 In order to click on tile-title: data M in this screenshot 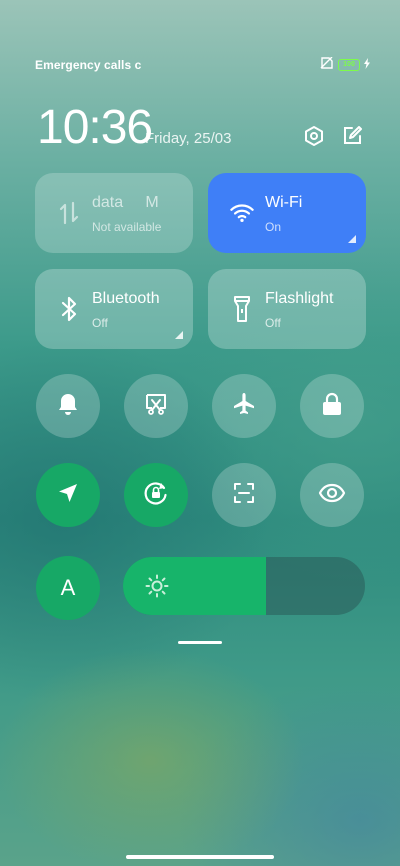, I will do `click(125, 202)`.